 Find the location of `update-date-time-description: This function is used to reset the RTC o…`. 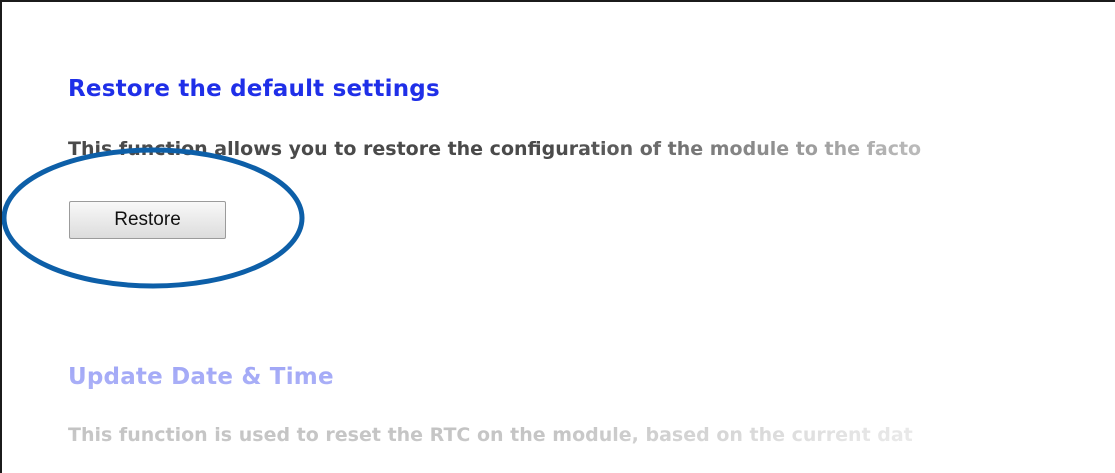

update-date-time-description: This function is used to reset the RTC o… is located at coordinates (490, 435).